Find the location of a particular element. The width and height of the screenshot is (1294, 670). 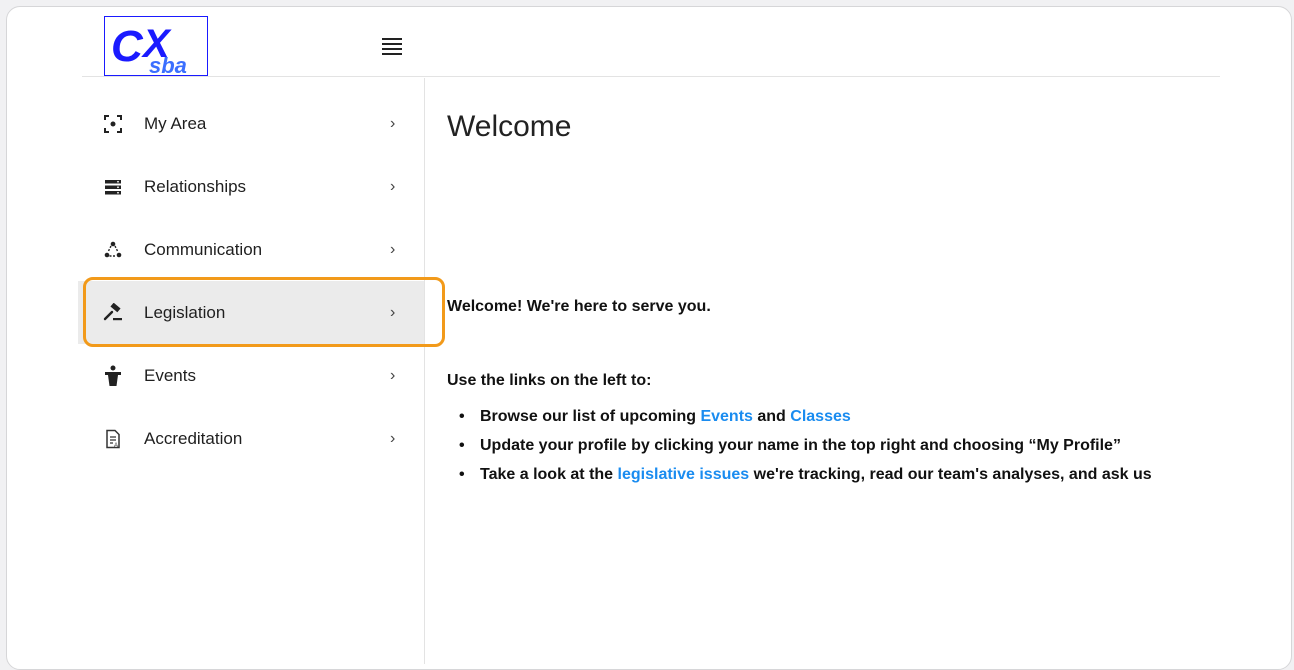

menu-toggle-icon is located at coordinates (392, 47).